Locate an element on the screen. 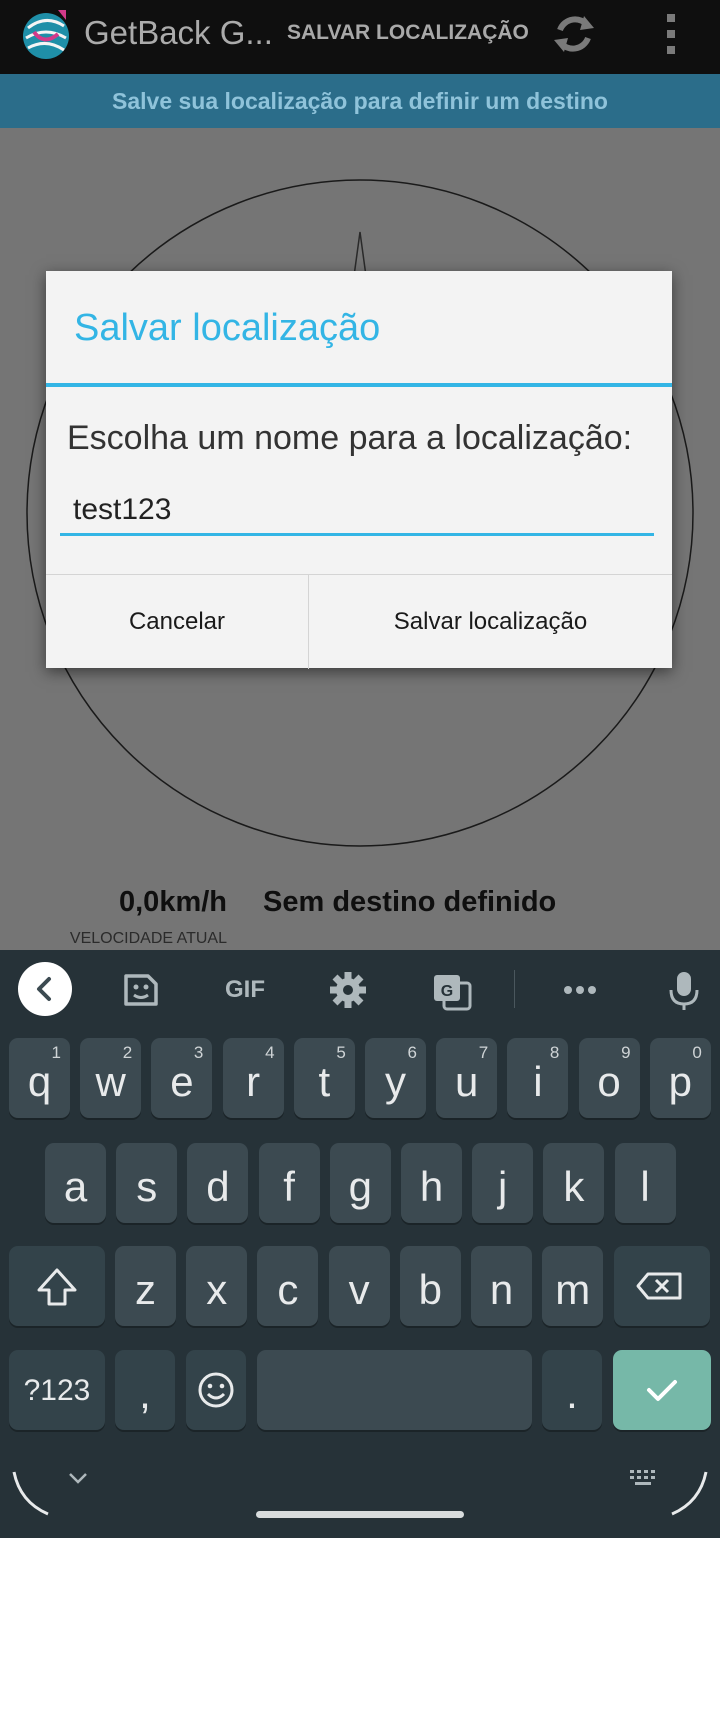  key-g: g is located at coordinates (360, 1183).